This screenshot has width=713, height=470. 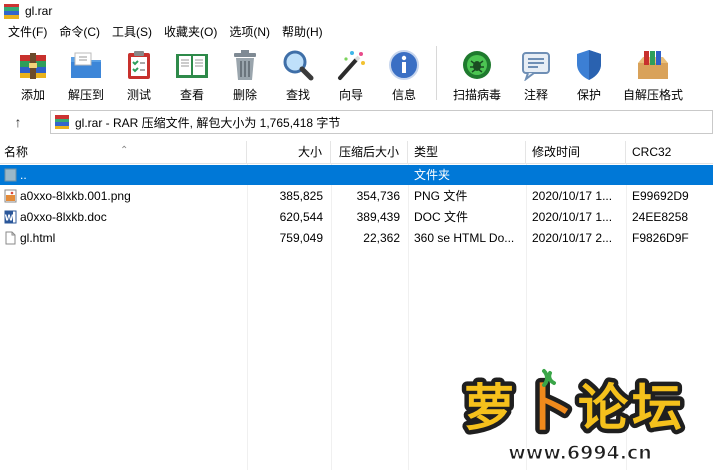 I want to click on svg-text: W, so click(x=9, y=218).